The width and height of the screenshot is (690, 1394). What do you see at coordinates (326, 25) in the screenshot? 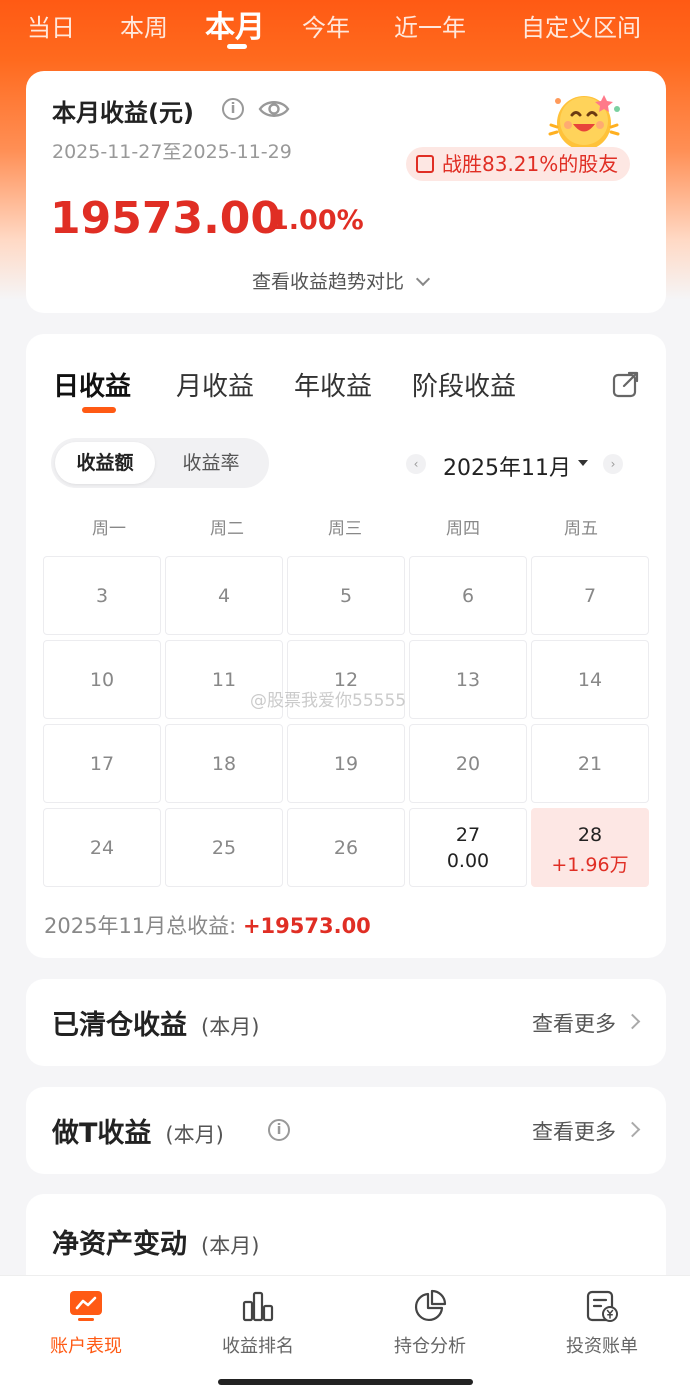
I see `period-tab-year: 今年` at bounding box center [326, 25].